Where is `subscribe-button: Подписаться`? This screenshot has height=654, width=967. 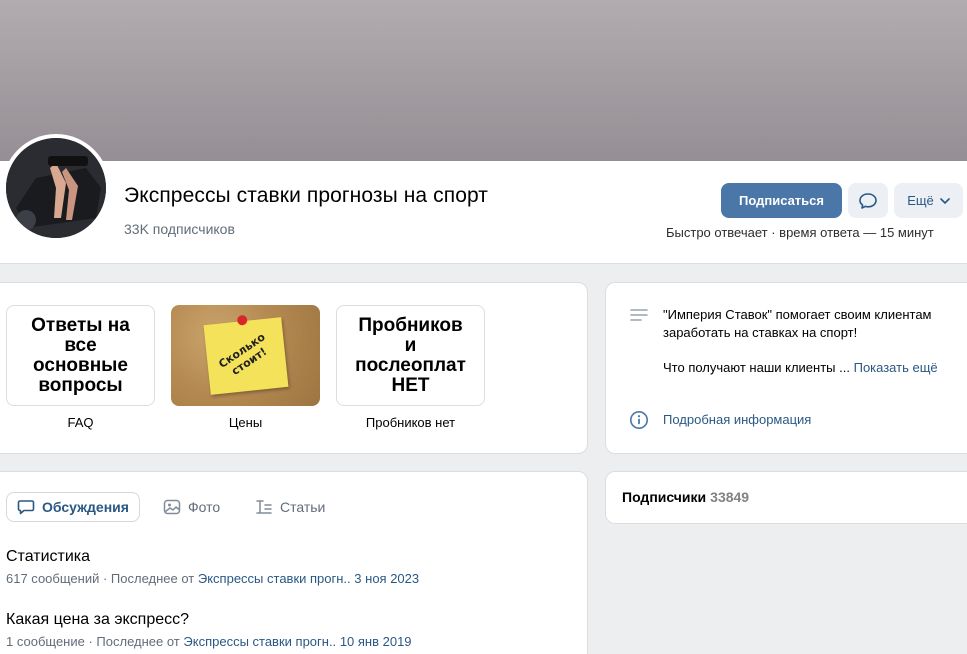
subscribe-button: Подписаться is located at coordinates (781, 200).